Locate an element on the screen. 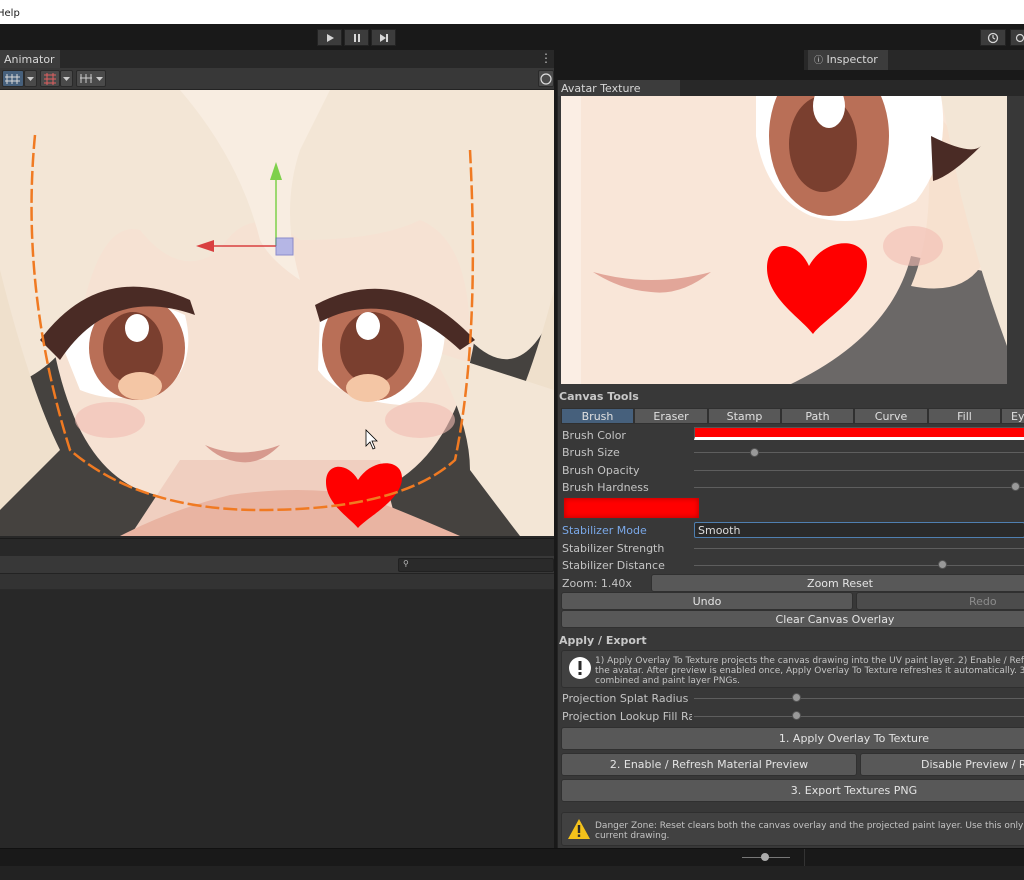  pause-button is located at coordinates (356, 37).